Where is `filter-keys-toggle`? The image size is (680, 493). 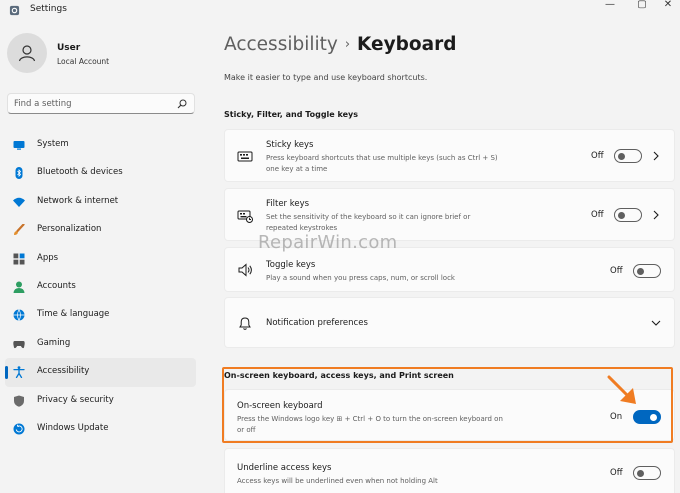
filter-keys-toggle is located at coordinates (628, 215).